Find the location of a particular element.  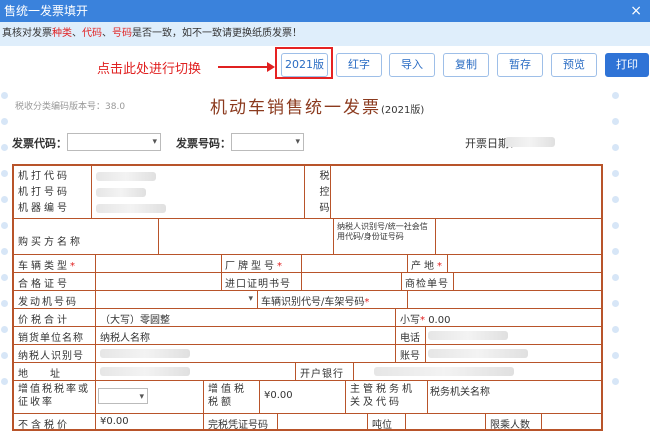

classification-version: 税收分类编码版本号：38.0 is located at coordinates (70, 107).